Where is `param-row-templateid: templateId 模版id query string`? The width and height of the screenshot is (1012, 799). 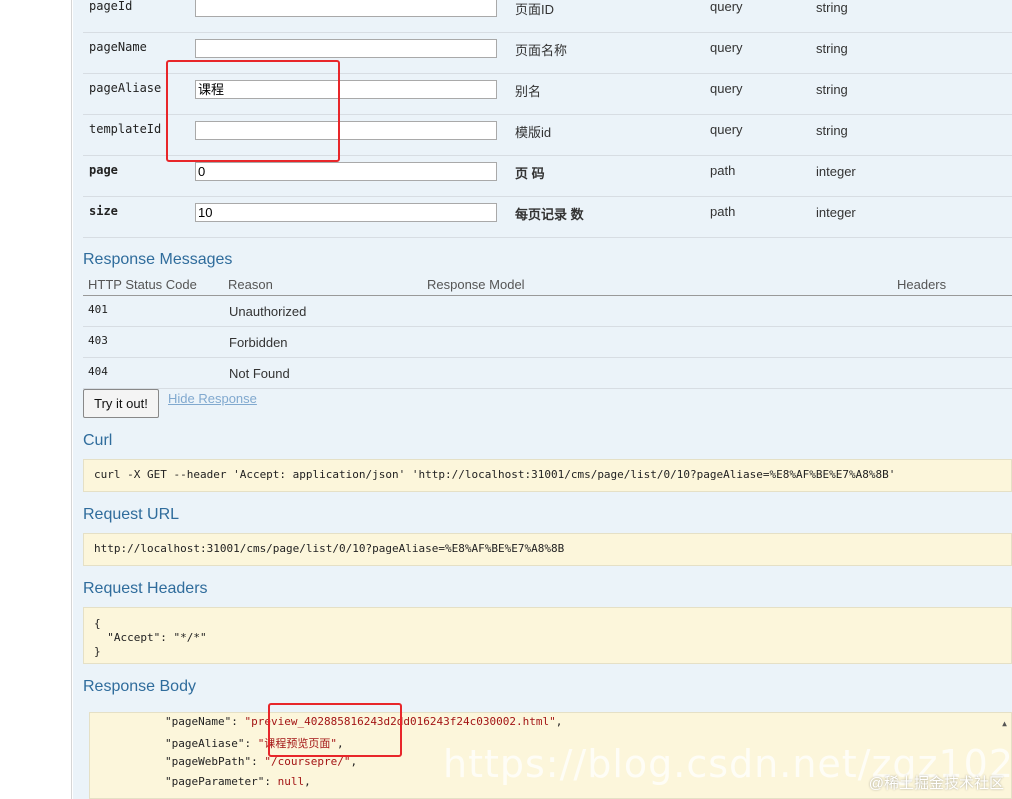 param-row-templateid: templateId 模版id query string is located at coordinates (547, 135).